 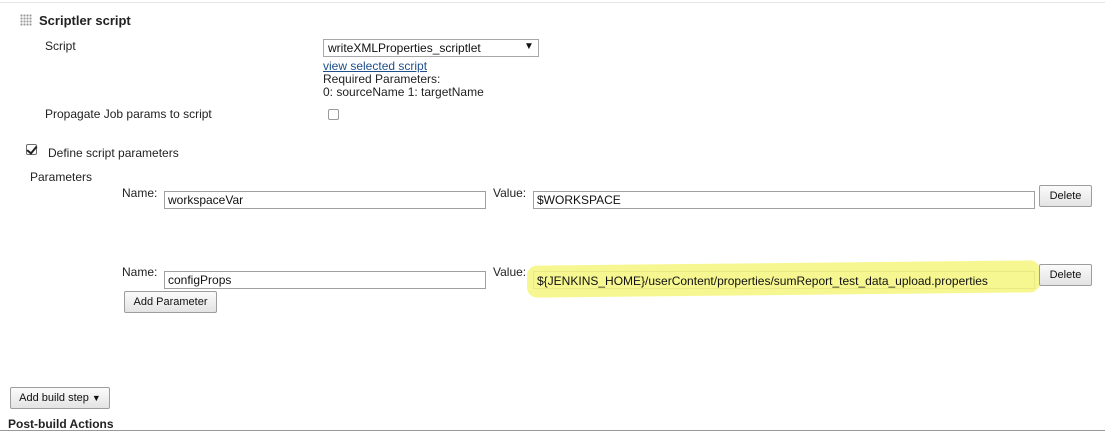 What do you see at coordinates (85, 20) in the screenshot?
I see `section-title: Scriptler script` at bounding box center [85, 20].